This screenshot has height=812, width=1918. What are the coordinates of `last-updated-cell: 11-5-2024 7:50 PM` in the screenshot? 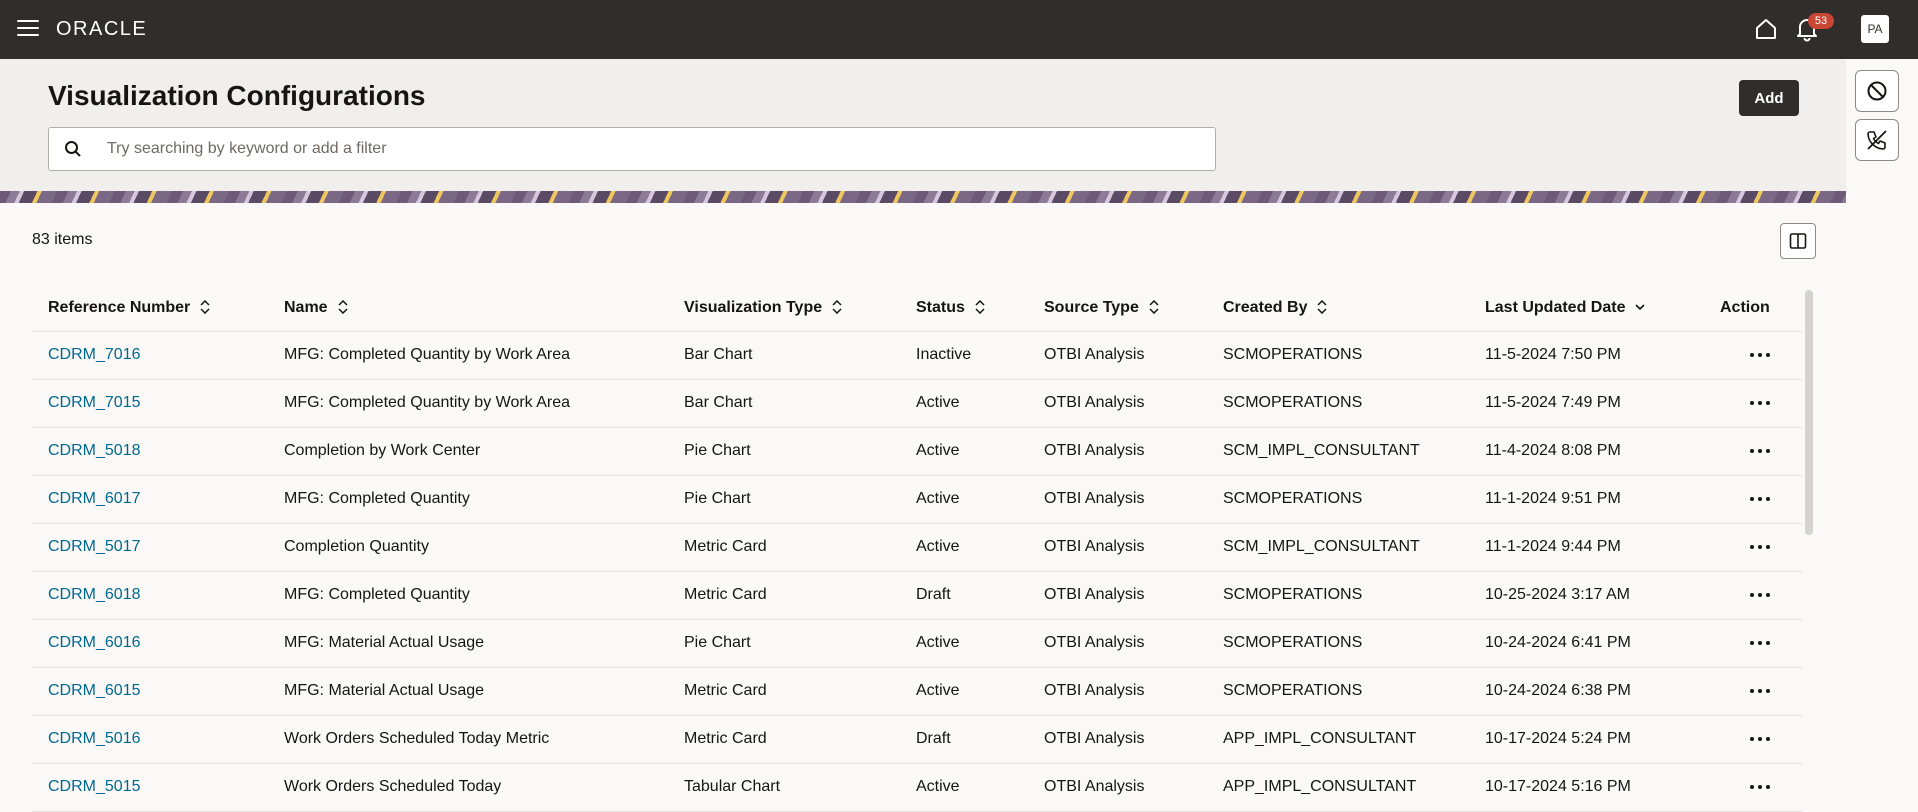 It's located at (1553, 354).